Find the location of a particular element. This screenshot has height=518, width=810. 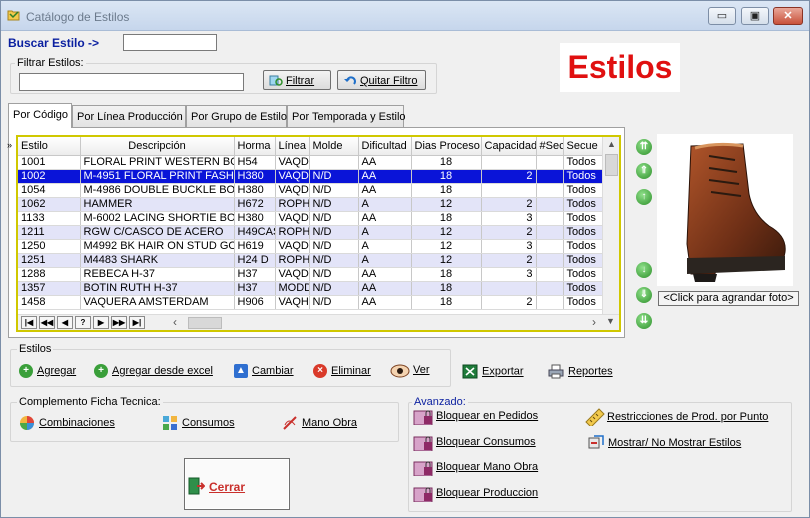

nav-next-page-button: ▶▶ is located at coordinates (119, 322).